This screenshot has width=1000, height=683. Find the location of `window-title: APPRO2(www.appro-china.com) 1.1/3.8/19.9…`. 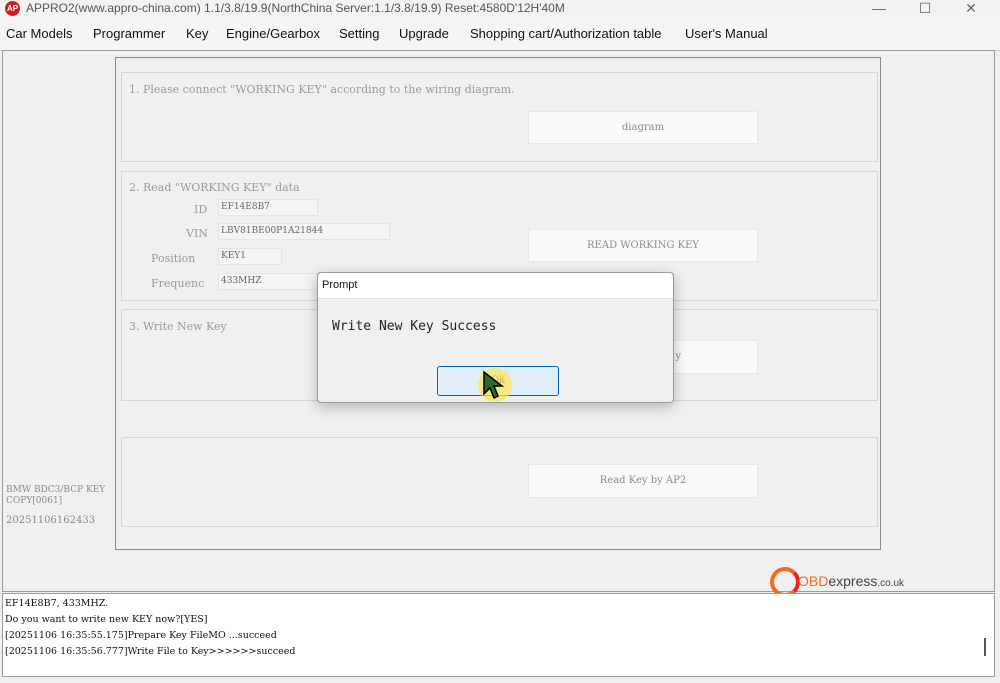

window-title: APPRO2(www.appro-china.com) 1.1/3.8/19.9… is located at coordinates (295, 8).